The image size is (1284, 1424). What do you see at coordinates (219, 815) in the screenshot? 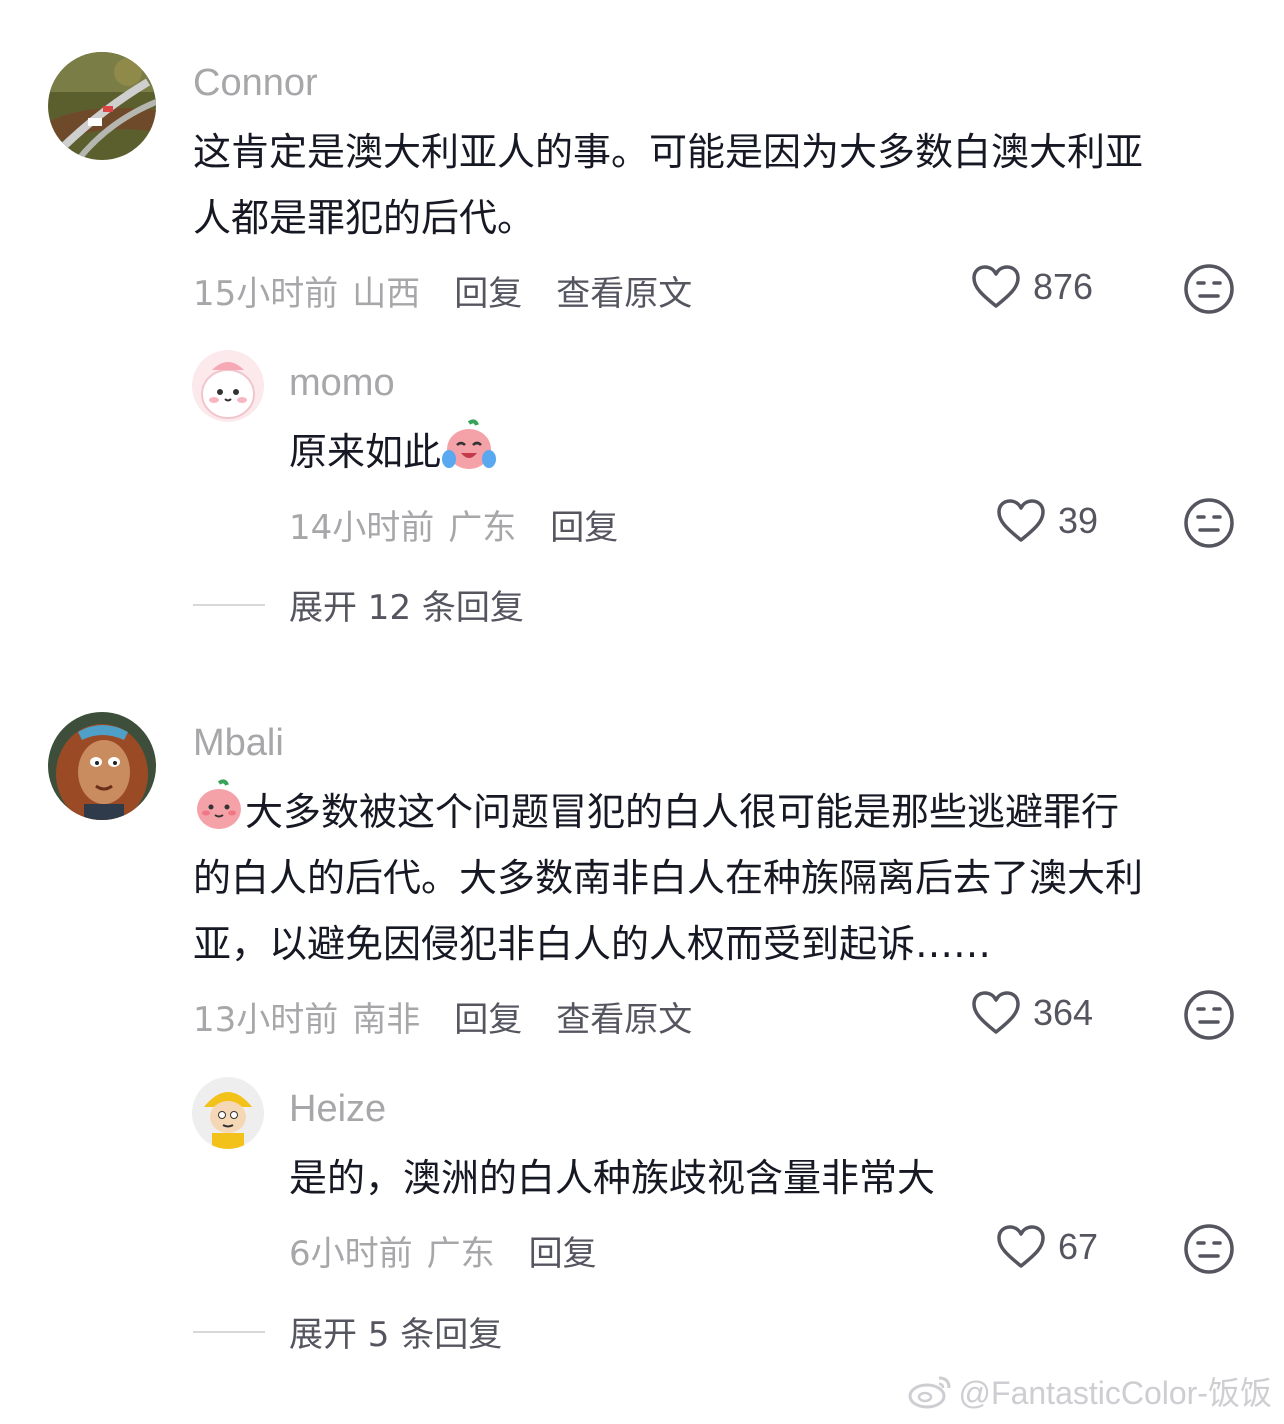
I see `peach-emoji` at bounding box center [219, 815].